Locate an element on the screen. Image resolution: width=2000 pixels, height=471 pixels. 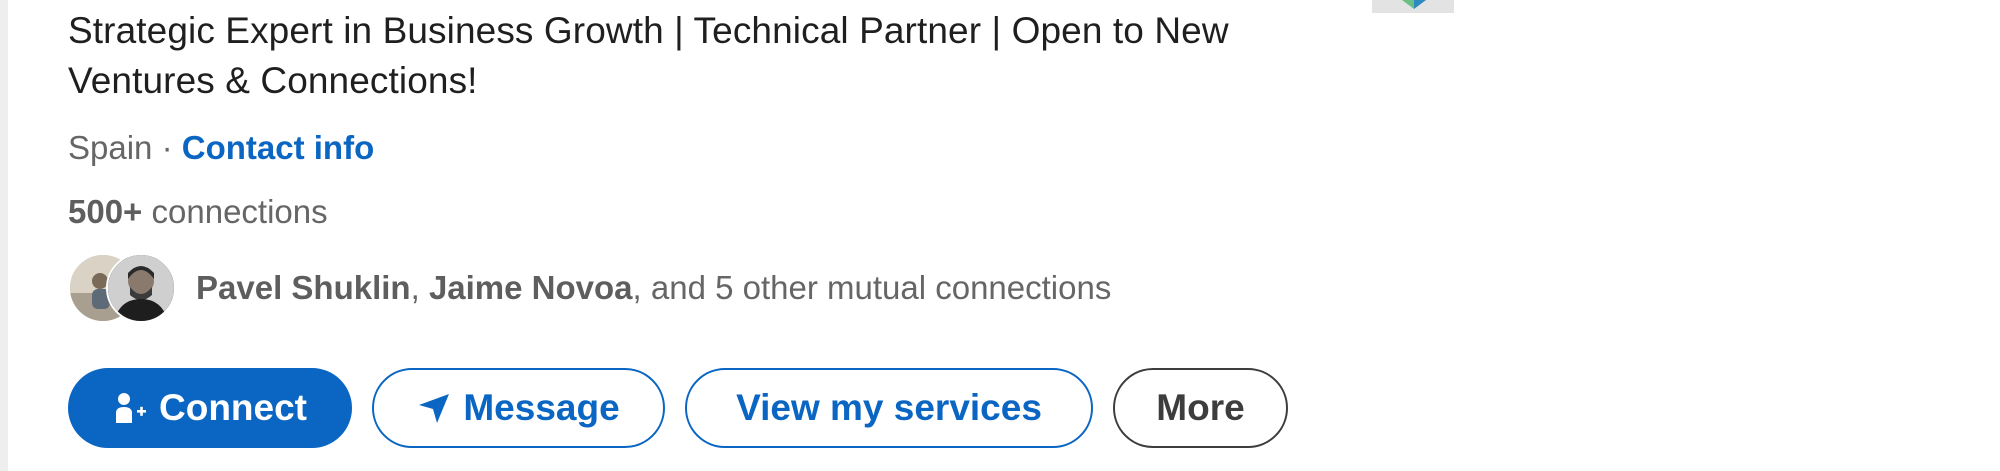
mutual-avatars is located at coordinates (123, 288).